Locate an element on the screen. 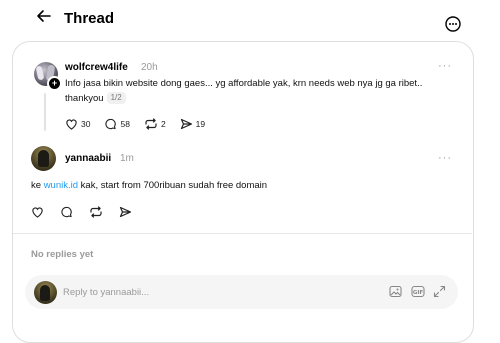 The image size is (500, 343). reply-share-button is located at coordinates (125, 212).